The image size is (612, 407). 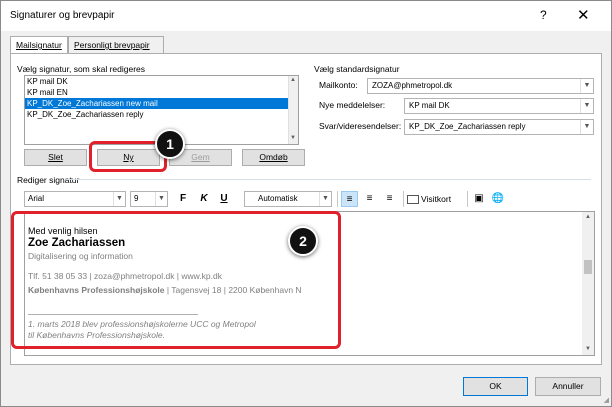 I want to click on italic-button: K, so click(x=204, y=199).